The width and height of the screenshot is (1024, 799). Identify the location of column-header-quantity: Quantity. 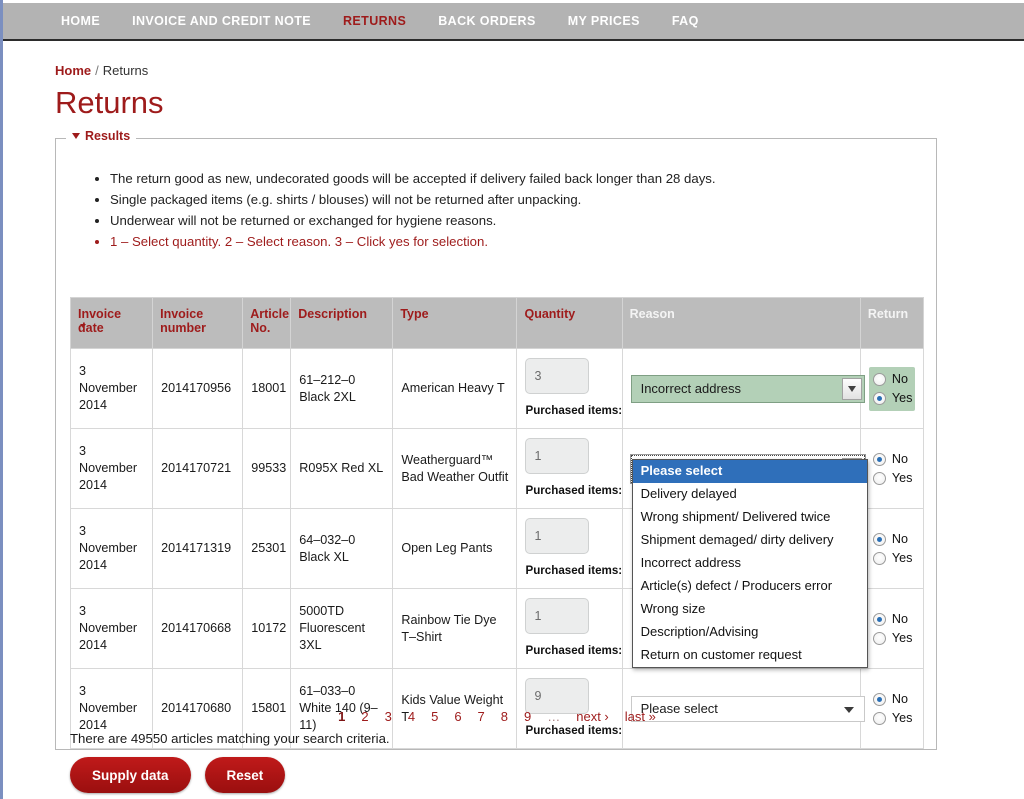
(569, 323).